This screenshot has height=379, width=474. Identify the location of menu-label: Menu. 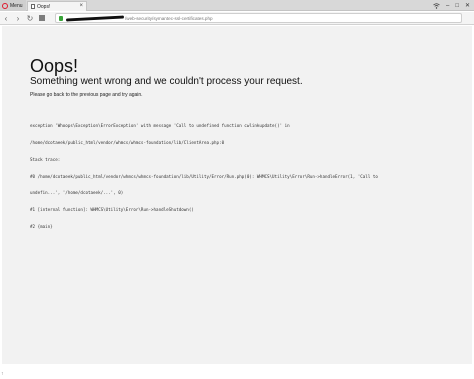
(16, 5).